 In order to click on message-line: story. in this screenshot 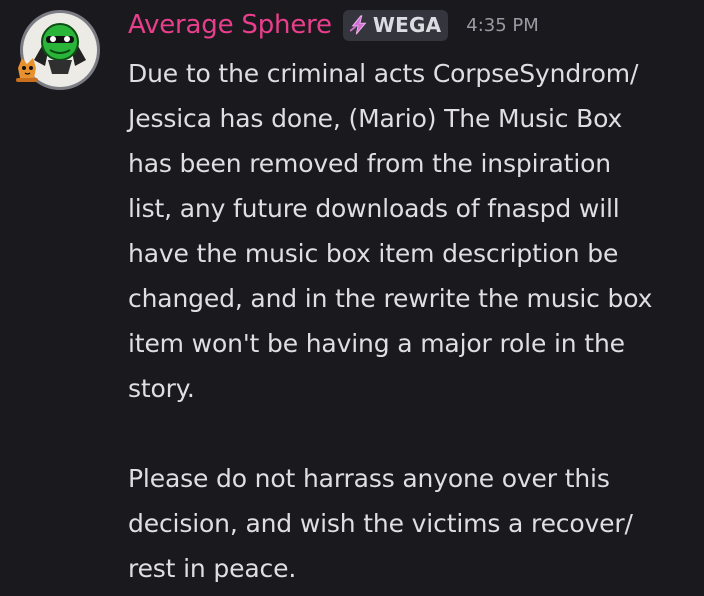, I will do `click(161, 388)`.